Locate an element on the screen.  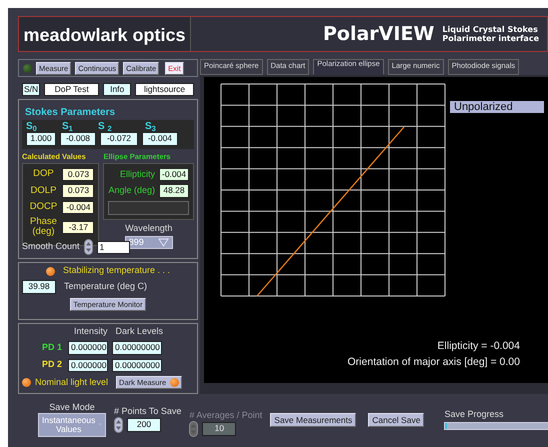
value-label: Phase (deg) is located at coordinates (43, 227).